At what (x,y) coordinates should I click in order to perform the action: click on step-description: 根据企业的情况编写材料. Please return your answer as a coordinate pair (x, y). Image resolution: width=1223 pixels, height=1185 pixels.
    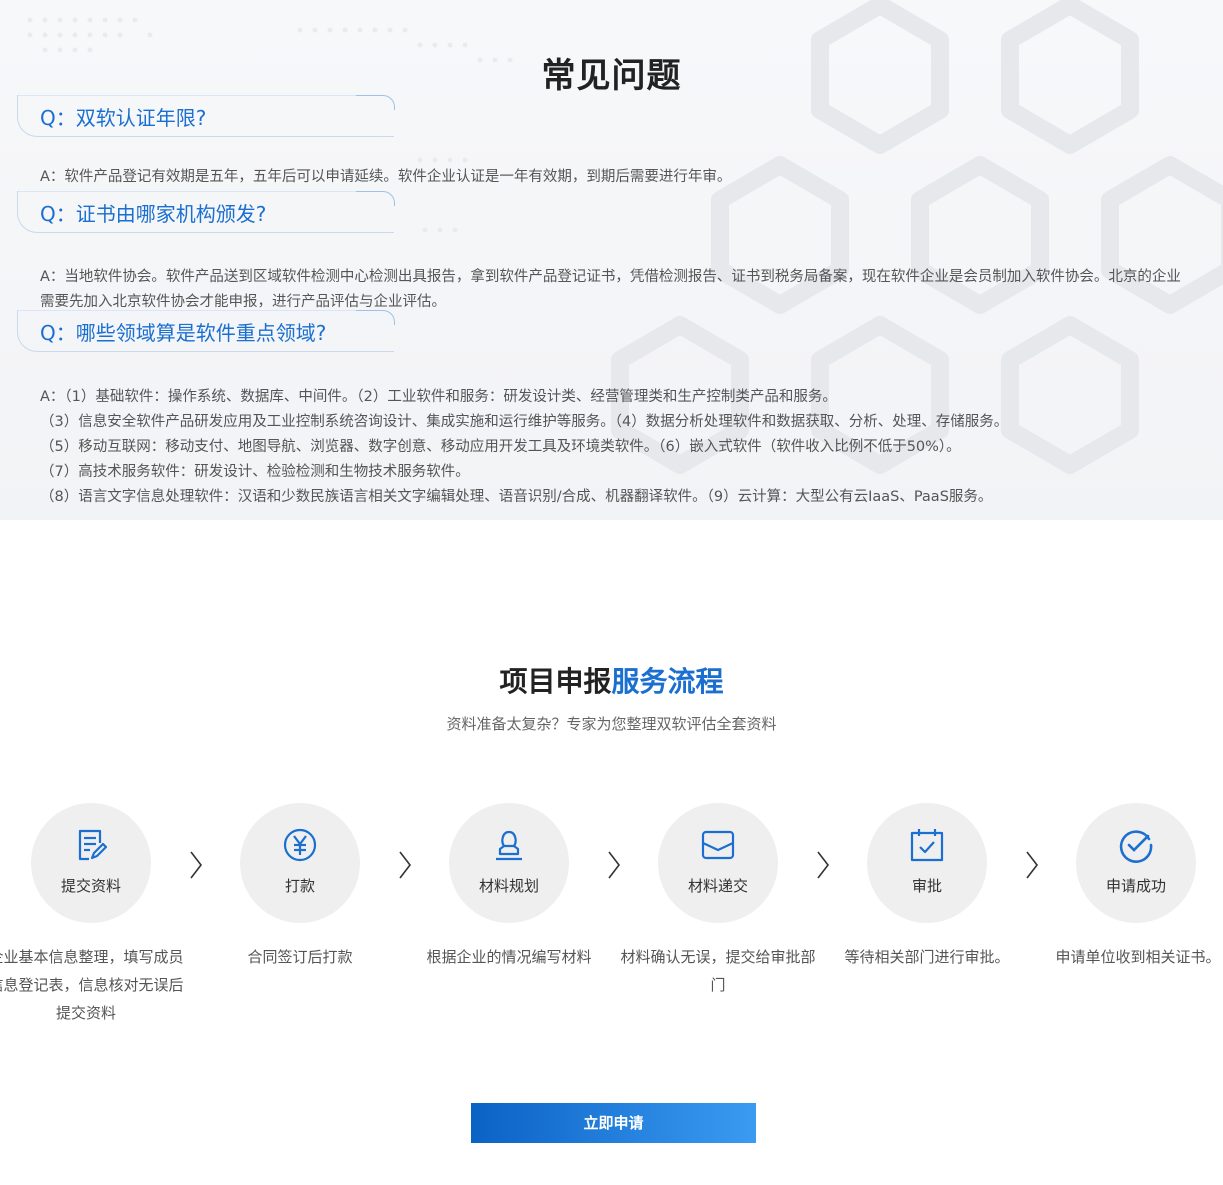
    Looking at the image, I should click on (509, 957).